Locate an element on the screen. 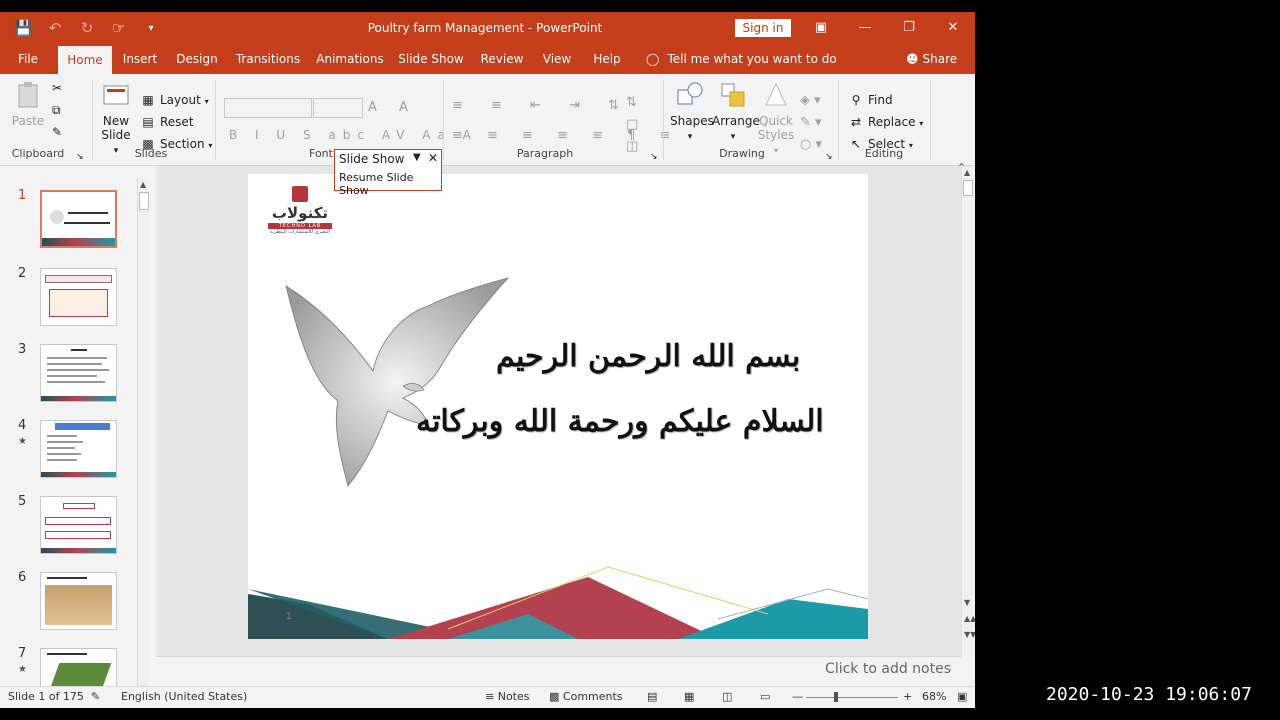 The image size is (1280, 720). redo-icon: ↻ is located at coordinates (87, 28).